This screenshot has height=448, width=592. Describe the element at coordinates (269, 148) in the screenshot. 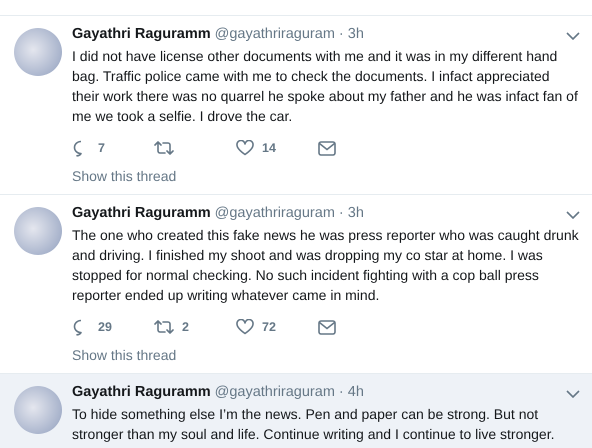

I see `like-count: 14` at that location.